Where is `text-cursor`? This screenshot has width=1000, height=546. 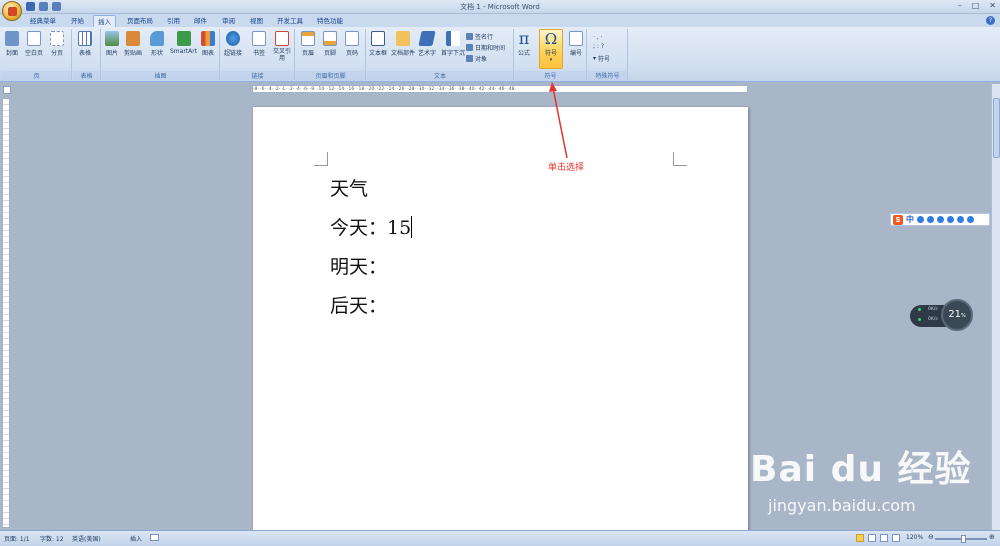
text-cursor is located at coordinates (412, 227).